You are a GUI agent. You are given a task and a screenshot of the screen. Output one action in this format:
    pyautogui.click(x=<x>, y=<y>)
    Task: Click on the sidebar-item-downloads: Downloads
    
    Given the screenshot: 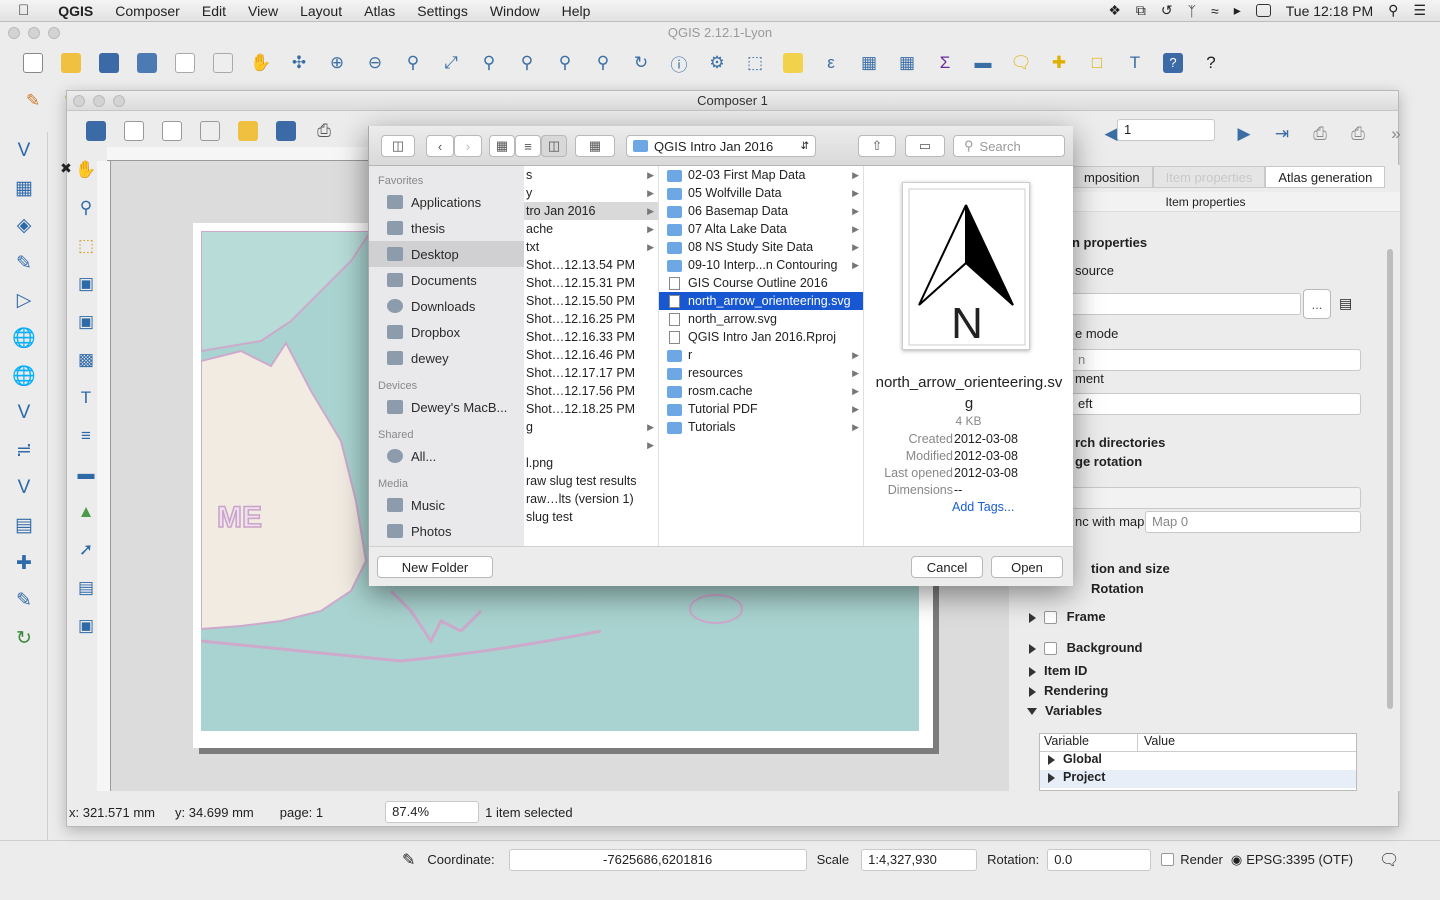 What is the action you would take?
    pyautogui.click(x=446, y=306)
    